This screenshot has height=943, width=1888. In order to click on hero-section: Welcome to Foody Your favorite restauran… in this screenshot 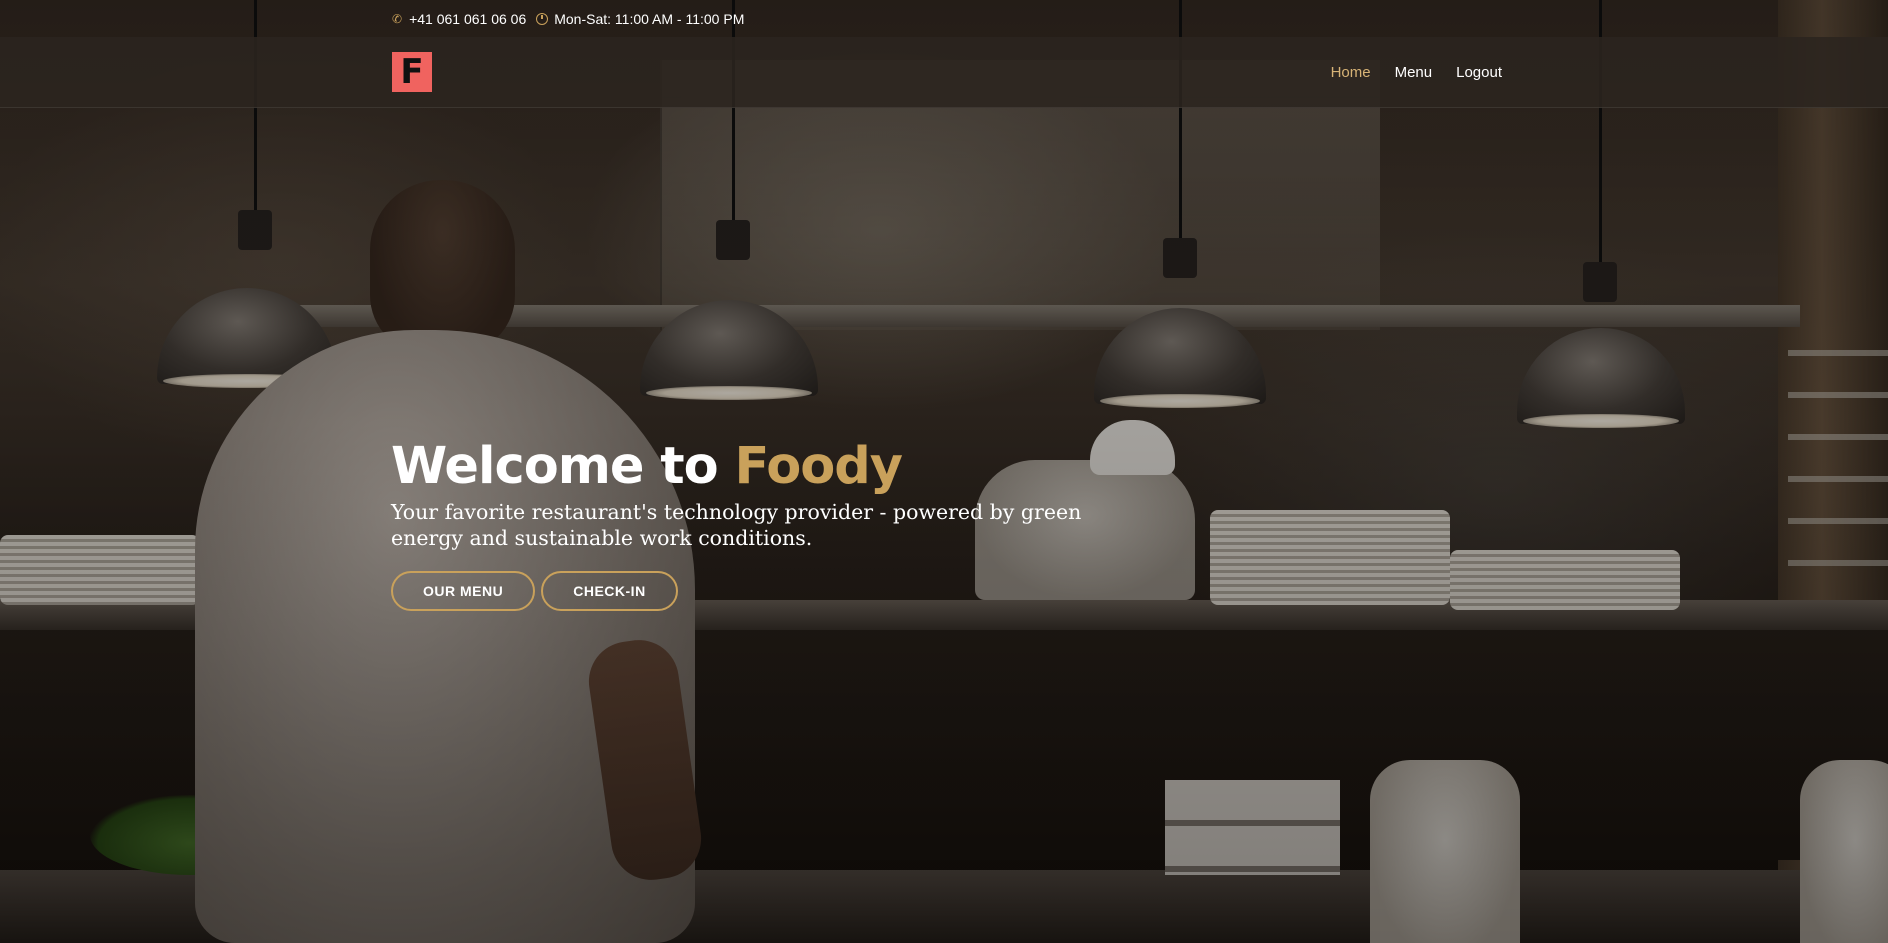, I will do `click(791, 524)`.